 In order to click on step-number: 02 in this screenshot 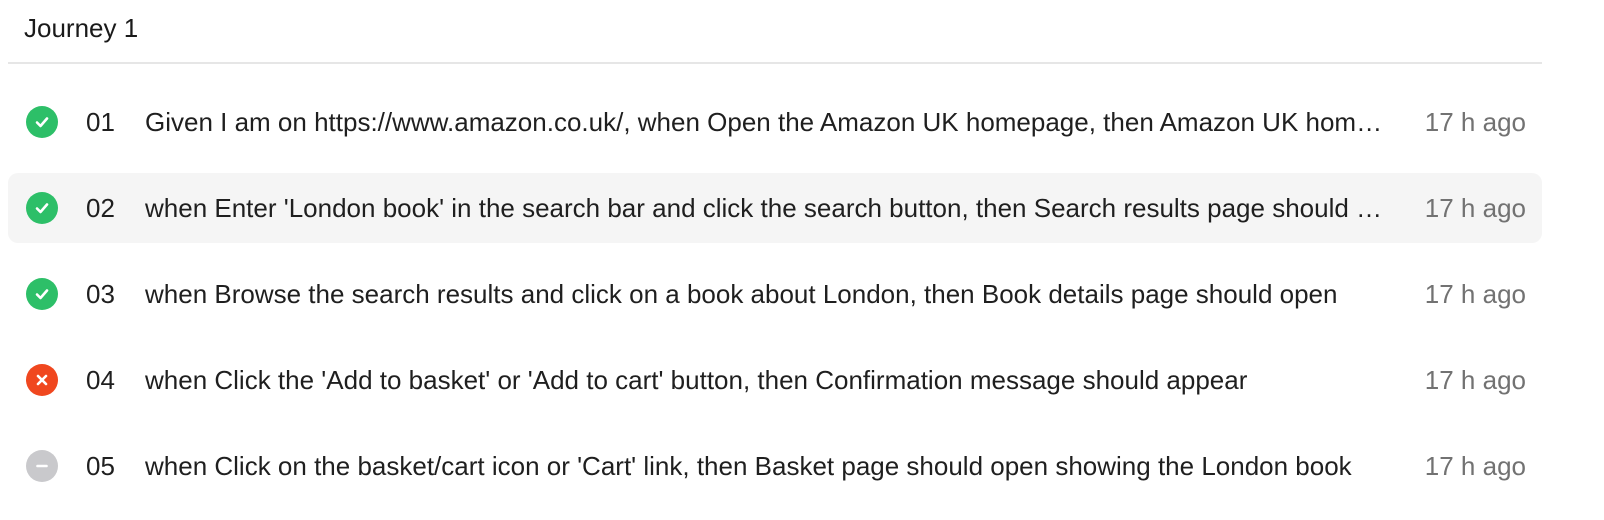, I will do `click(100, 207)`.